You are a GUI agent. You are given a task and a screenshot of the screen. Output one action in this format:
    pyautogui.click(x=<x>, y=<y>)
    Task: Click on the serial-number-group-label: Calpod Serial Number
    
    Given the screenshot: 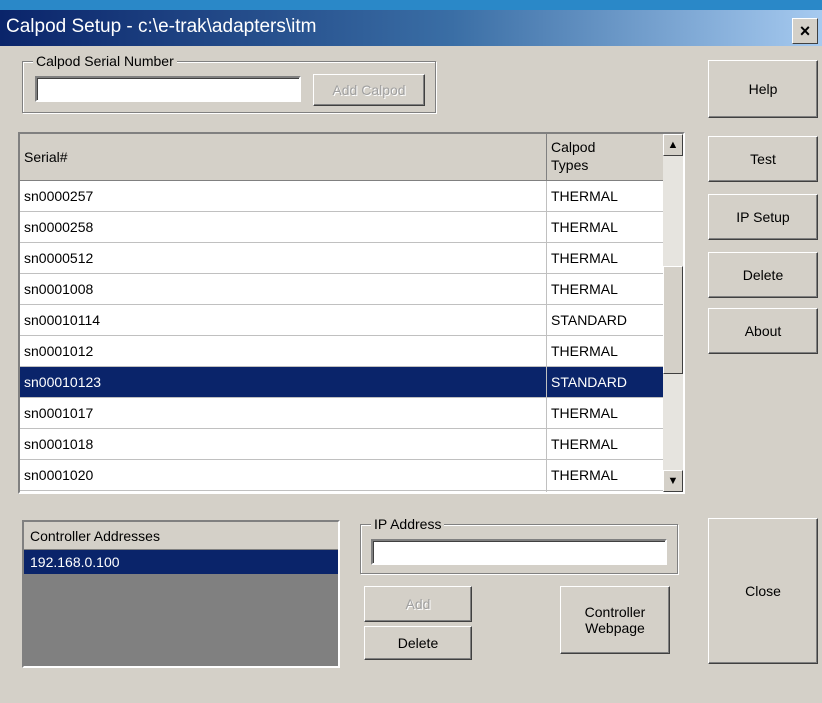 What is the action you would take?
    pyautogui.click(x=105, y=61)
    